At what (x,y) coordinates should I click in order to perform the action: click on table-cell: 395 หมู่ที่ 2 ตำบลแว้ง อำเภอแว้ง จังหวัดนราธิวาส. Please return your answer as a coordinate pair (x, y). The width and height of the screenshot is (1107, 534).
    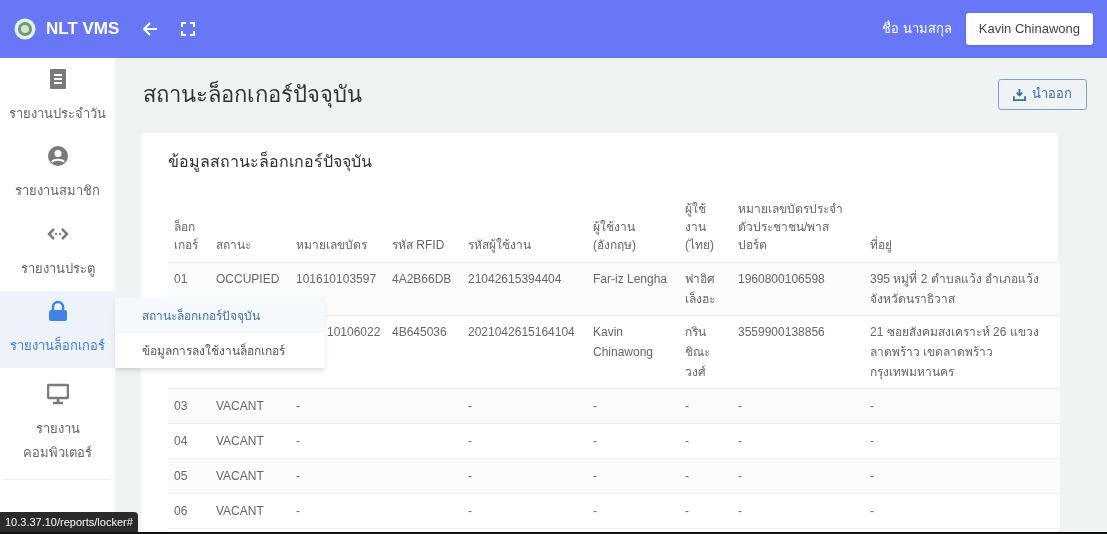
    Looking at the image, I should click on (955, 289).